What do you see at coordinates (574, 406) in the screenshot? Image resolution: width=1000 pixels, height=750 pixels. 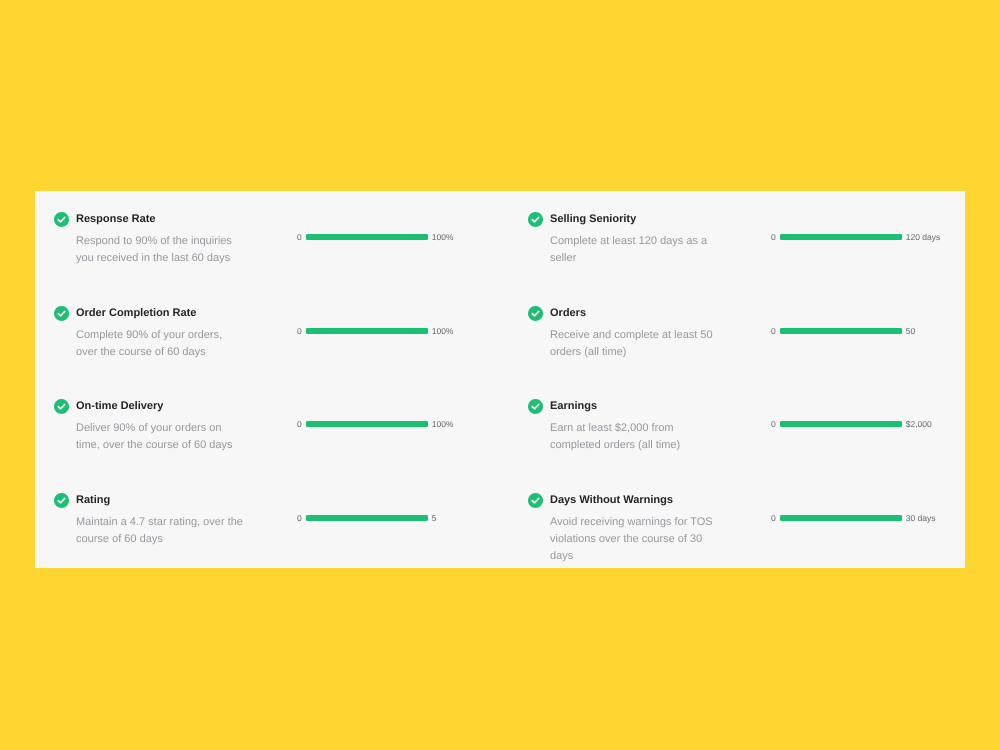 I see `requirement-title: Earnings` at bounding box center [574, 406].